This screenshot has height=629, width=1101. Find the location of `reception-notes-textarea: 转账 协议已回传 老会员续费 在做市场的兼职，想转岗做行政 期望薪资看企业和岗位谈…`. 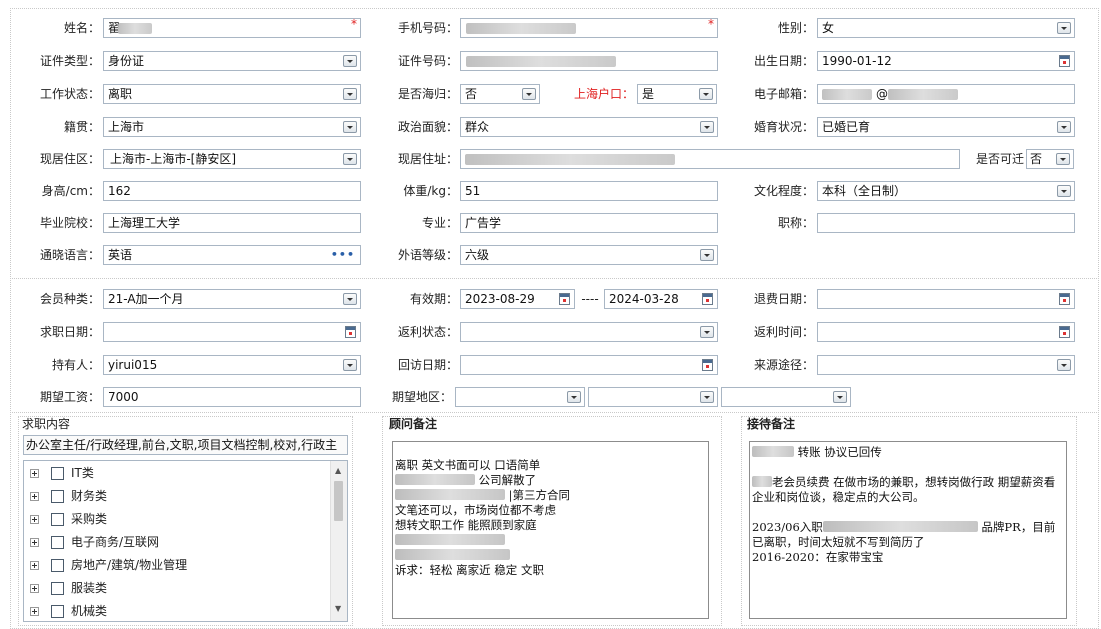

reception-notes-textarea: 转账 协议已回传 老会员续费 在做市场的兼职，想转岗做行政 期望薪资看企业和岗位谈… is located at coordinates (908, 530).